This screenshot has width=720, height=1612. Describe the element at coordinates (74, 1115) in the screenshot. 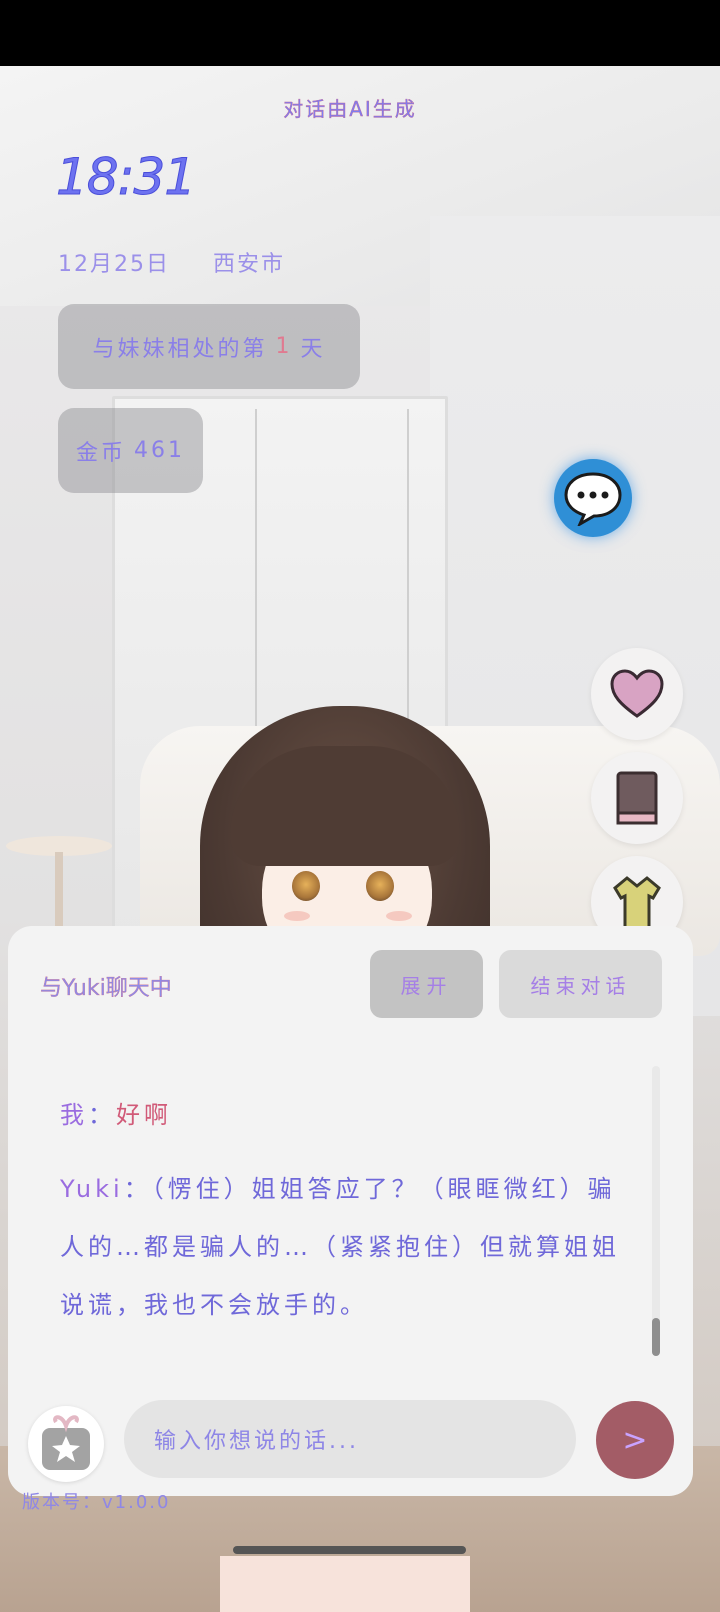

I see `message-speaker: 我` at that location.